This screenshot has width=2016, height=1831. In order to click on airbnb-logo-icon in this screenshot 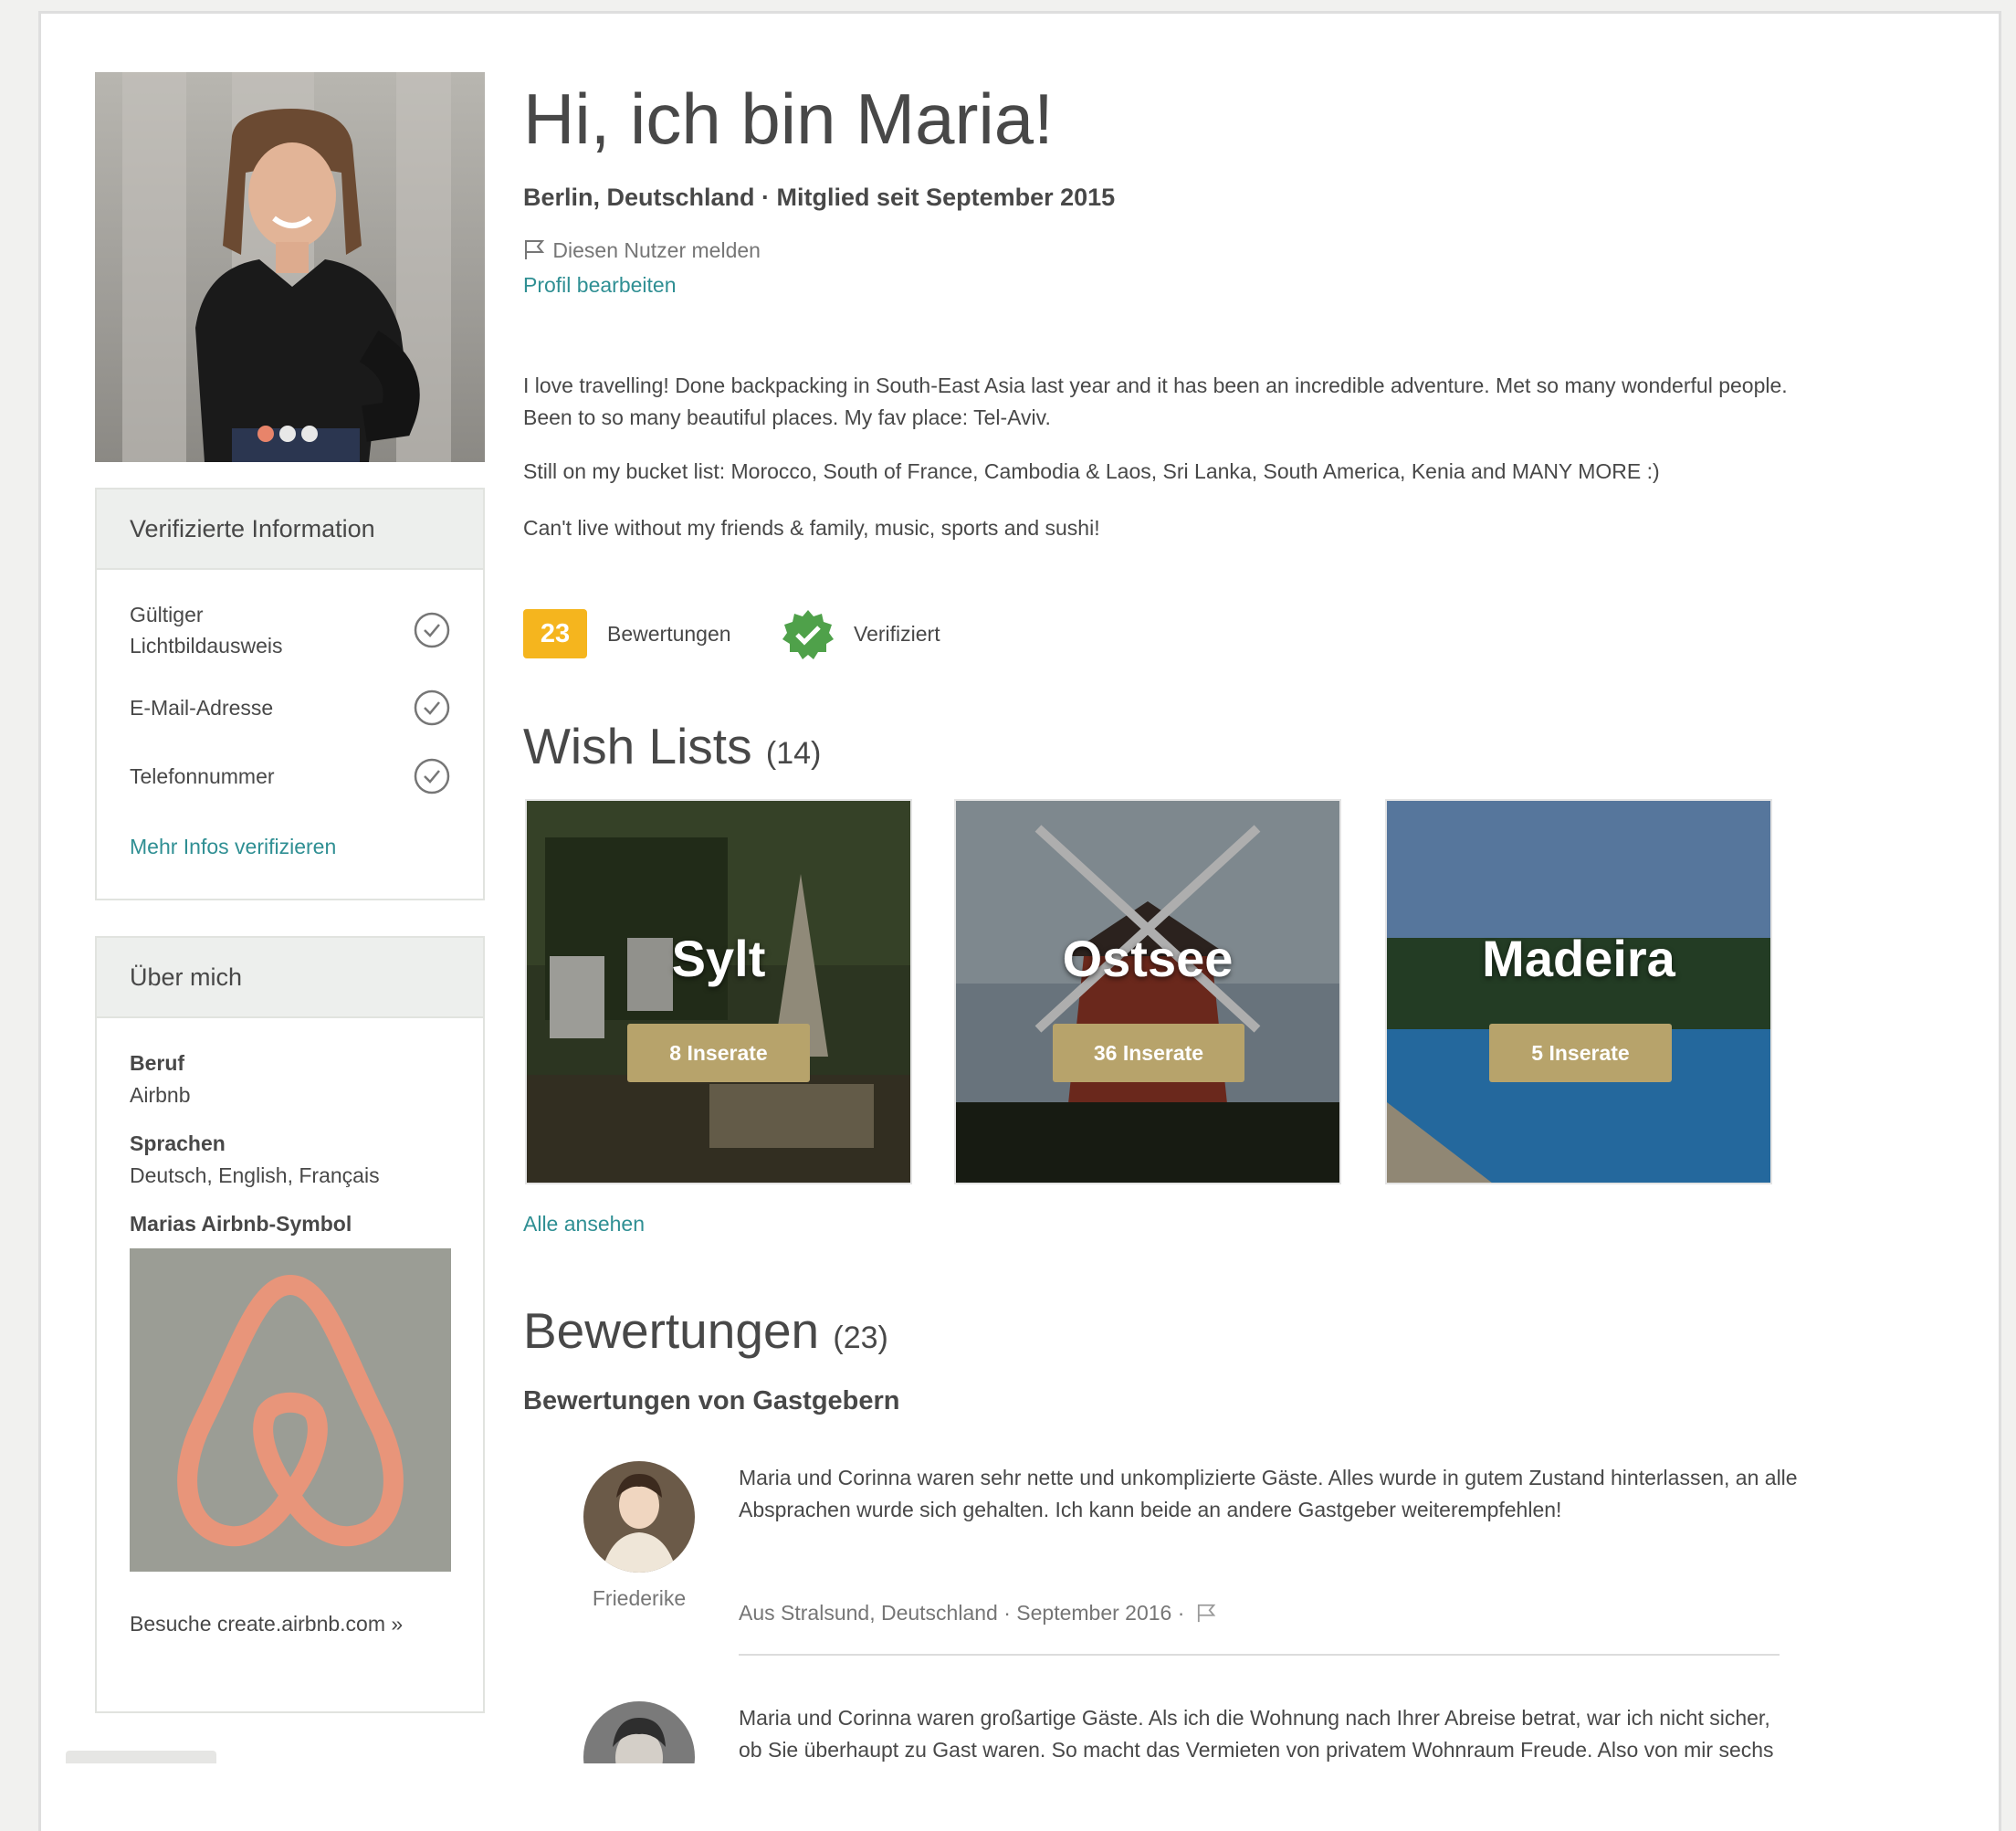, I will do `click(290, 1411)`.